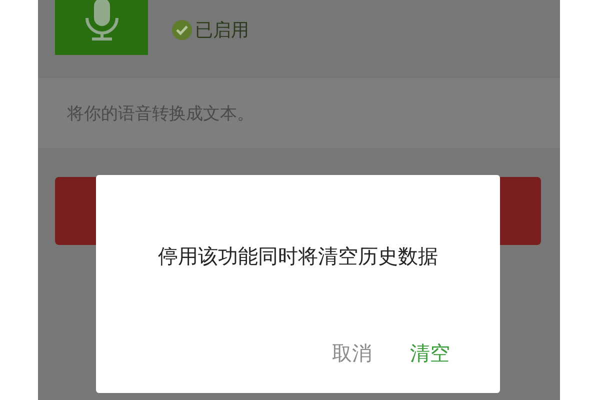 The height and width of the screenshot is (400, 600). Describe the element at coordinates (298, 256) in the screenshot. I see `dialog-message: 停用该功能同时将清空历史数据` at that location.